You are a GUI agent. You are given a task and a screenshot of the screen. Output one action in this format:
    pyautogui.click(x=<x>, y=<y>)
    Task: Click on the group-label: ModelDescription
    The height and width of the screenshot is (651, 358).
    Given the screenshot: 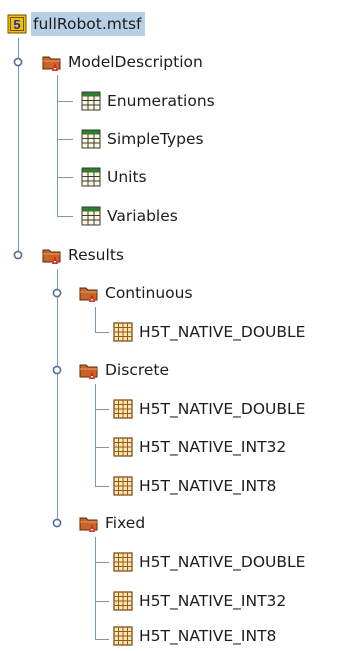 What is the action you would take?
    pyautogui.click(x=135, y=62)
    